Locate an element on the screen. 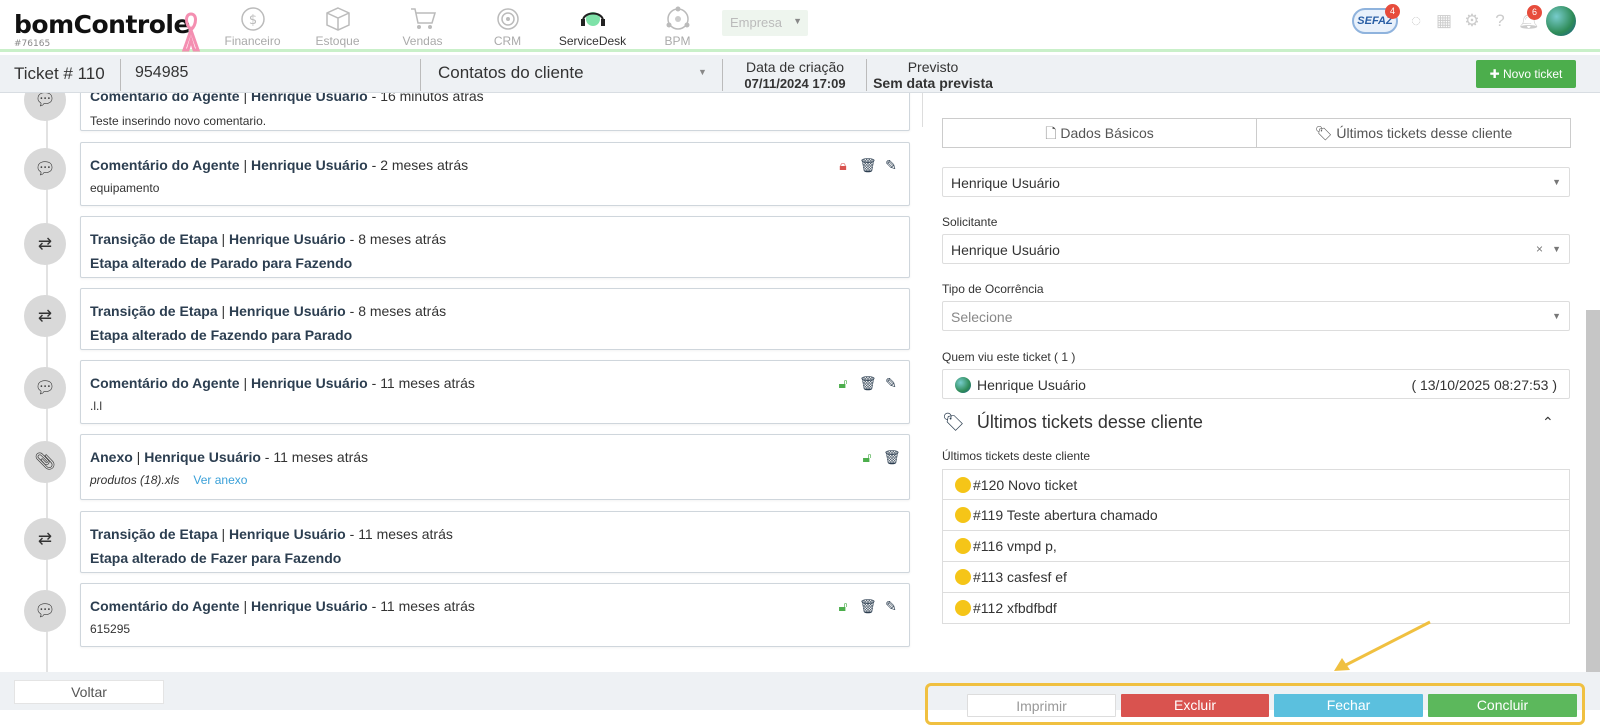 The image size is (1600, 725). sefaz-badge: 4 is located at coordinates (1392, 11).